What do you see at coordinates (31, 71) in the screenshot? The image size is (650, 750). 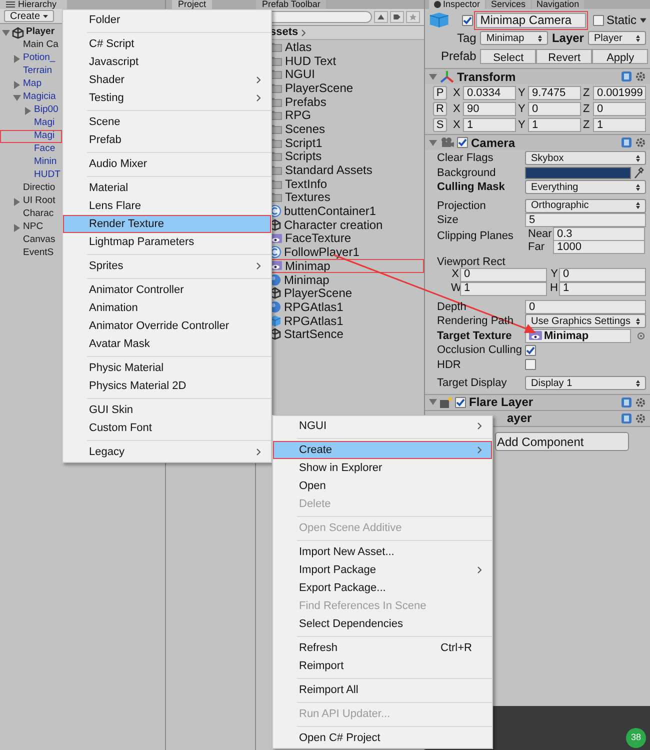 I see `hierarchy-item: Terrain` at bounding box center [31, 71].